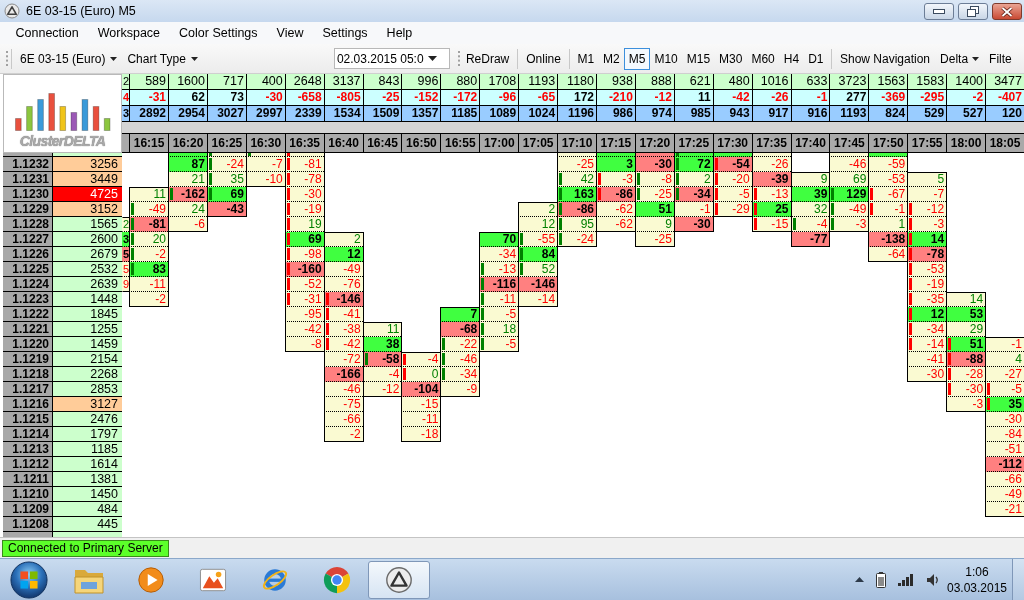 This screenshot has width=1024, height=600. I want to click on delta-number: 51, so click(976, 344).